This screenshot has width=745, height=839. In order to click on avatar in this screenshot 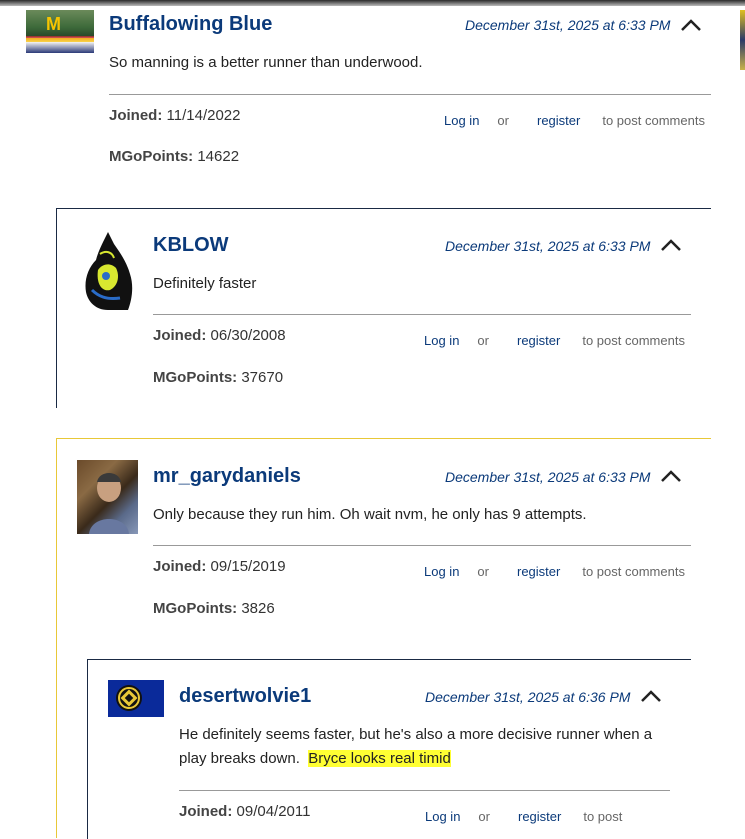, I will do `click(136, 698)`.